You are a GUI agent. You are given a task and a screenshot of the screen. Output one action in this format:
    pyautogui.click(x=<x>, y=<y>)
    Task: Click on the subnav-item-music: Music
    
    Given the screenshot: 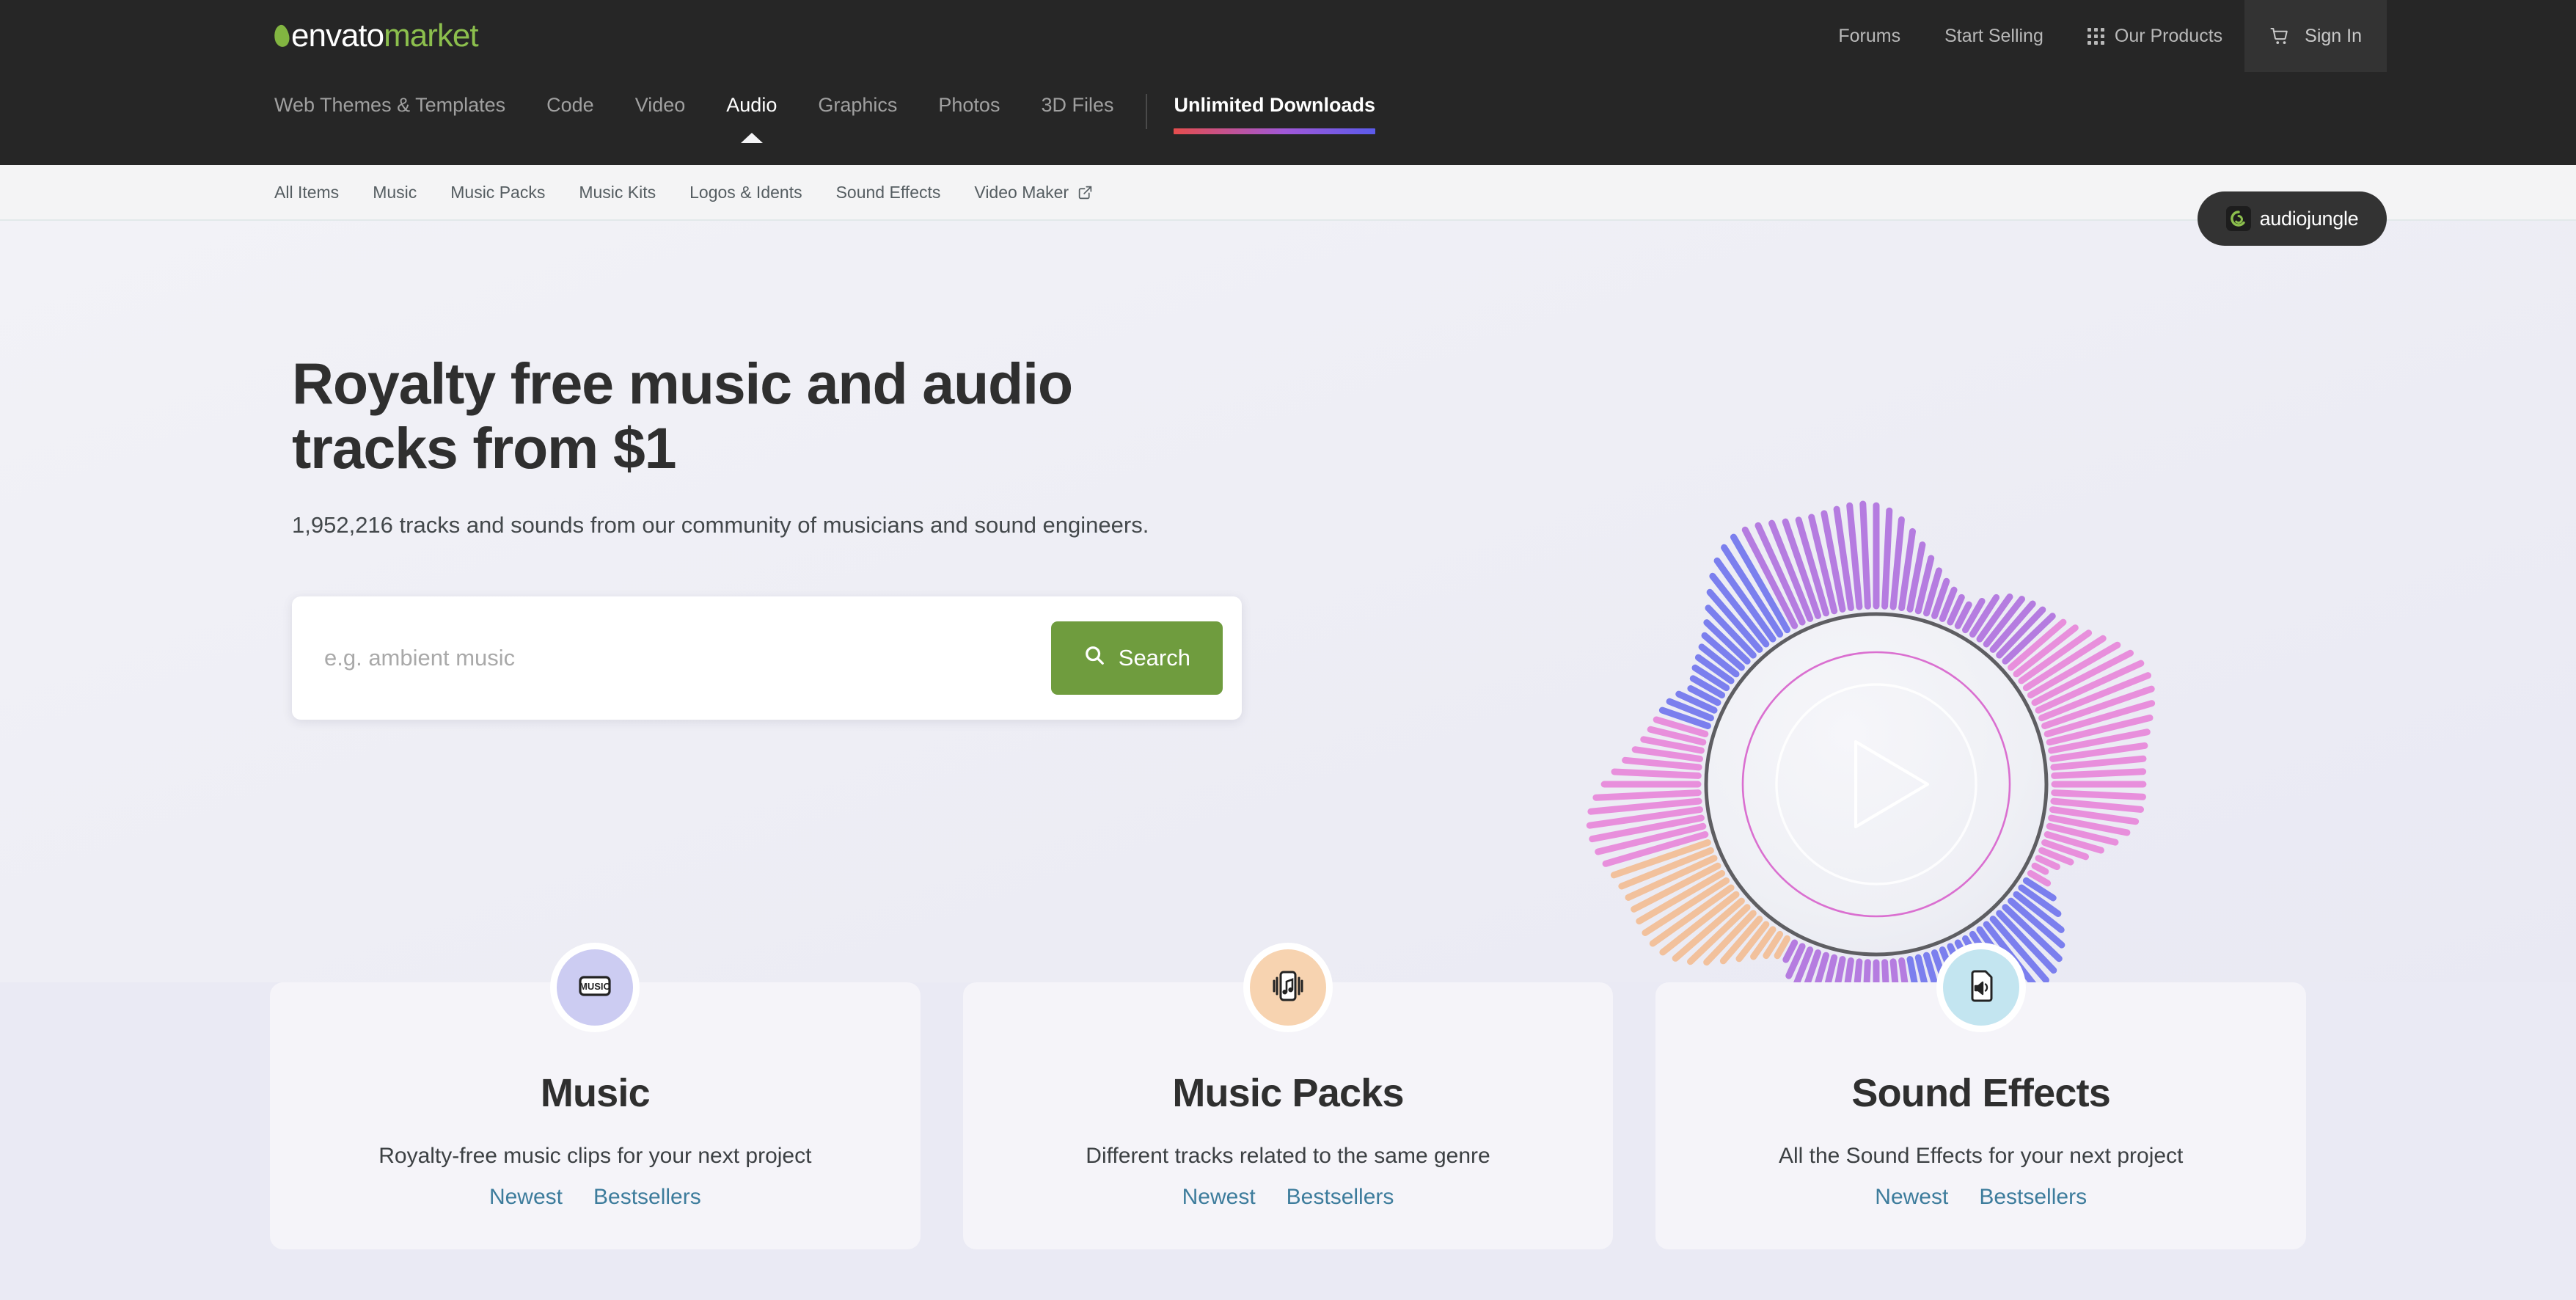 What is the action you would take?
    pyautogui.click(x=395, y=192)
    